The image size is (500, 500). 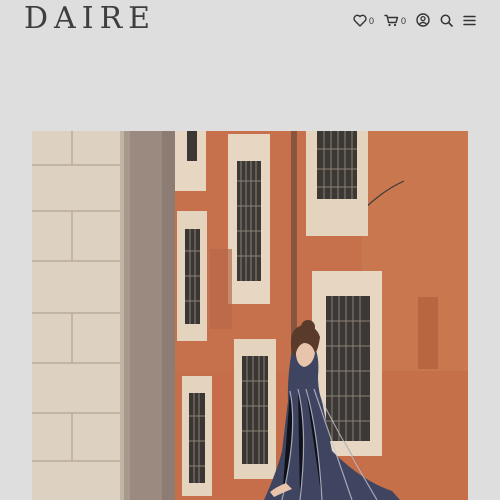 I want to click on site-logo: DAIRE, so click(x=90, y=19).